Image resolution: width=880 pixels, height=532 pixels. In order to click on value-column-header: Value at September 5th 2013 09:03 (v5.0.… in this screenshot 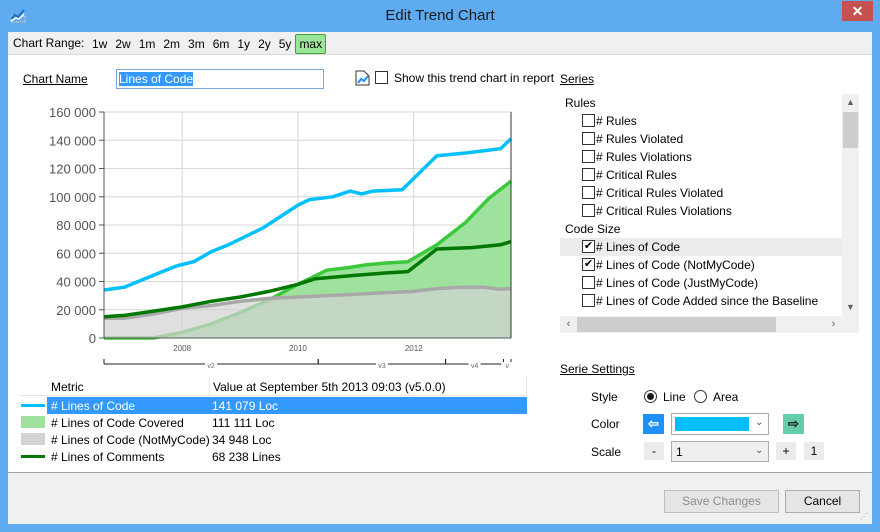, I will do `click(329, 387)`.